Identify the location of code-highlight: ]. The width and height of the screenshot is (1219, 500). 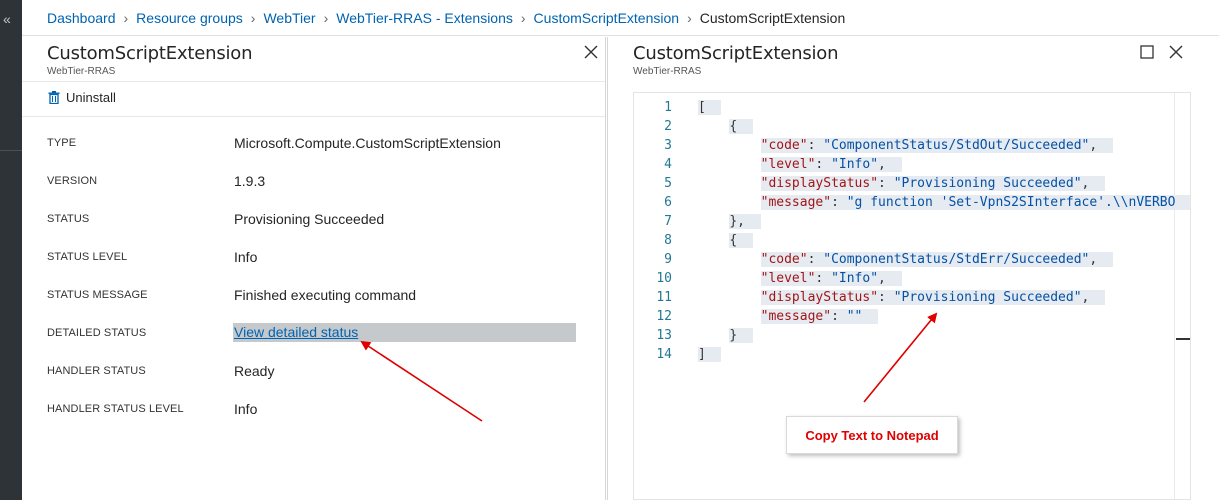
(710, 354).